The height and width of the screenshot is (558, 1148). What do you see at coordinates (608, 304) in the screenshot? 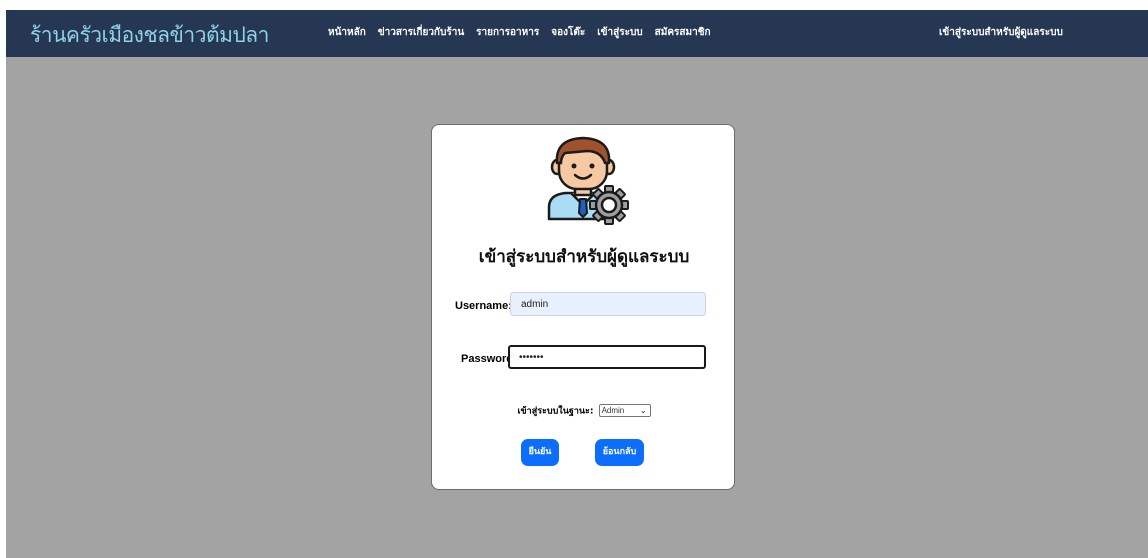
I see `username-input` at bounding box center [608, 304].